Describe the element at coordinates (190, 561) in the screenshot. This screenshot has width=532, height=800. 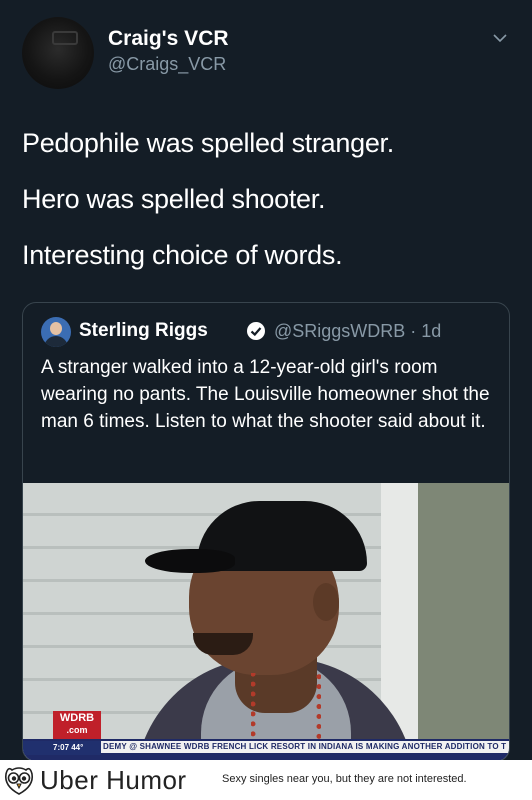
I see `cap-brim` at that location.